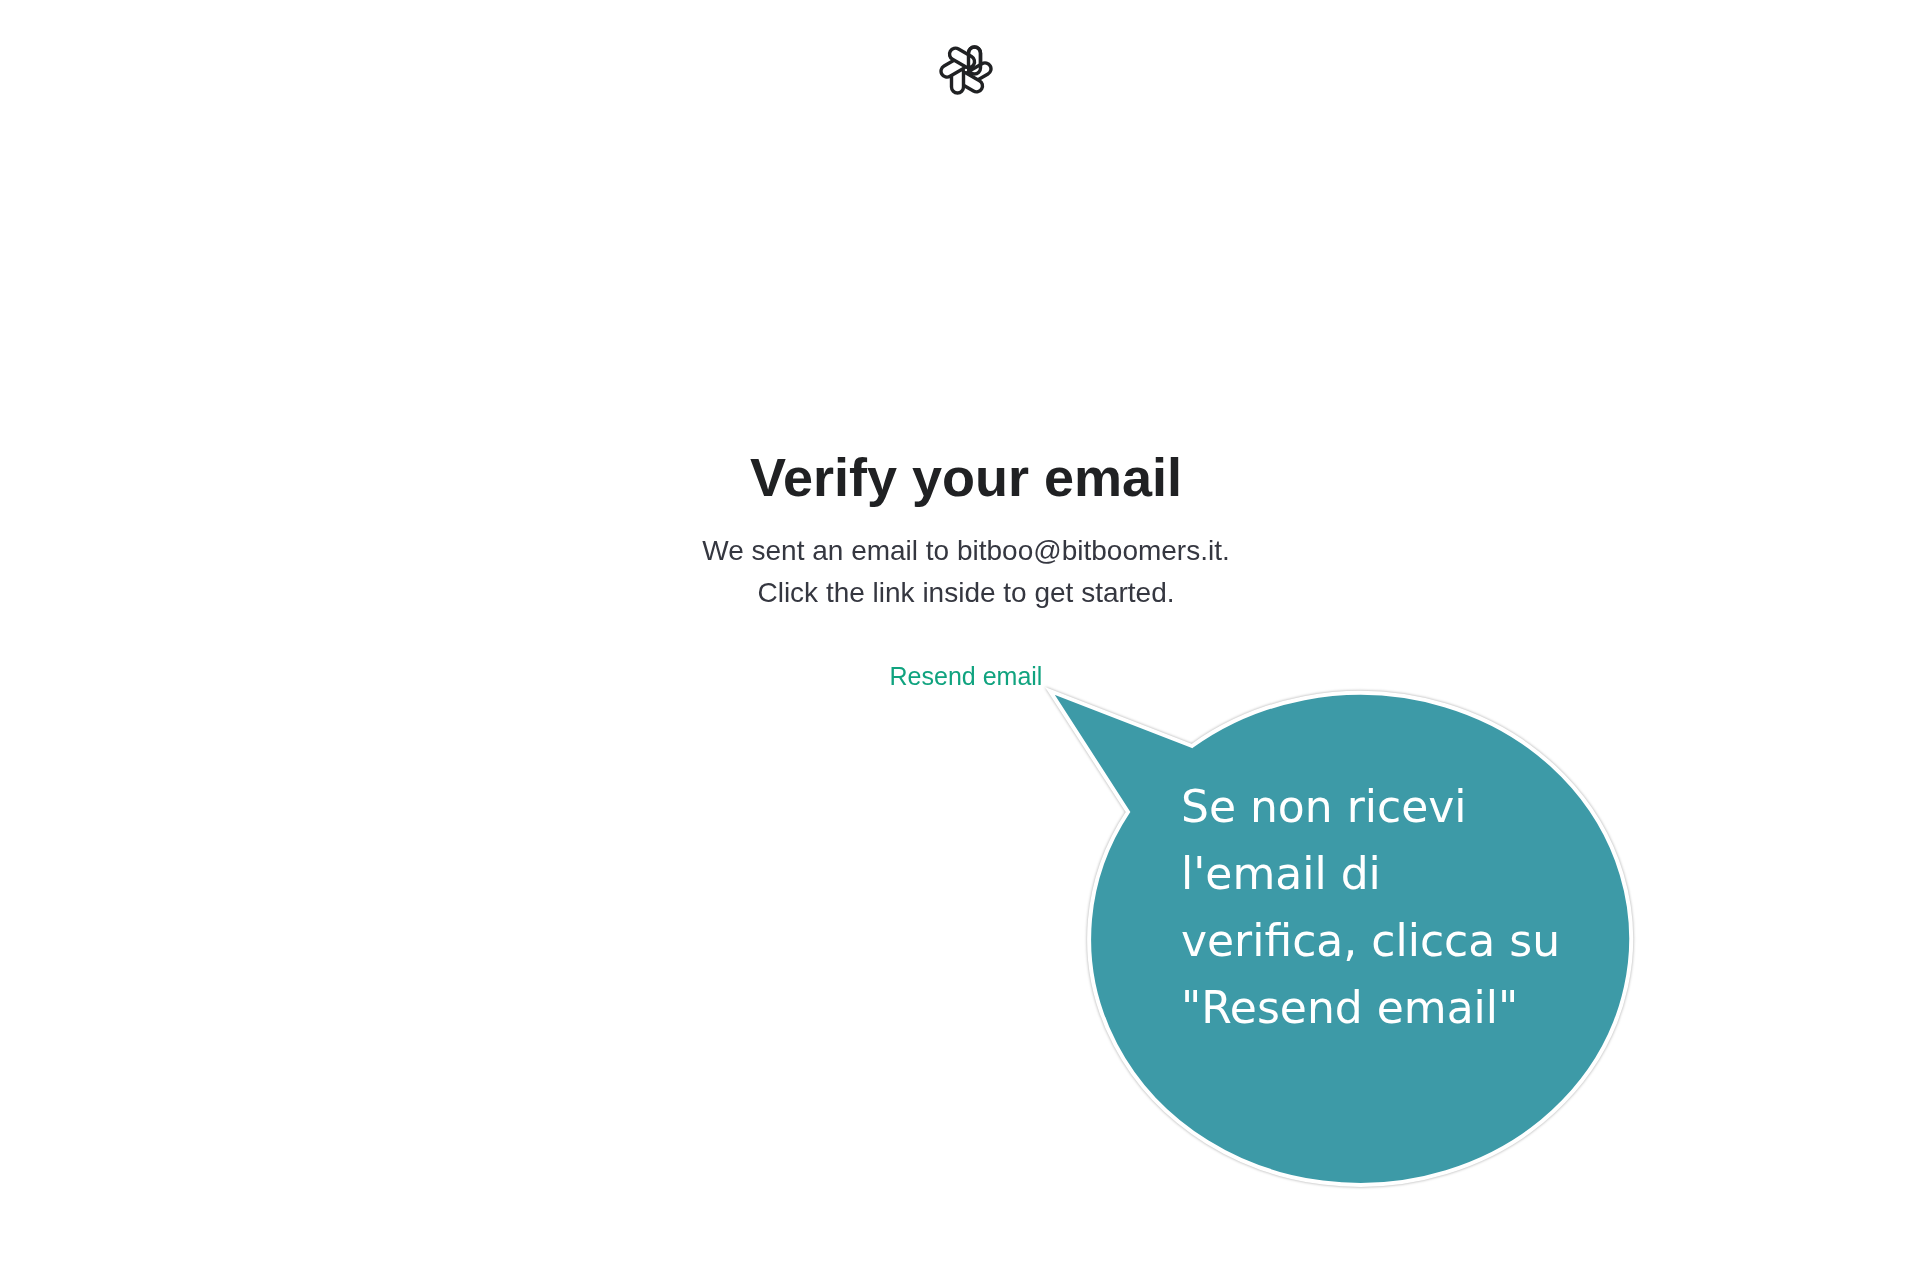 The height and width of the screenshot is (1265, 1920). Describe the element at coordinates (966, 70) in the screenshot. I see `knot-logo-icon` at that location.